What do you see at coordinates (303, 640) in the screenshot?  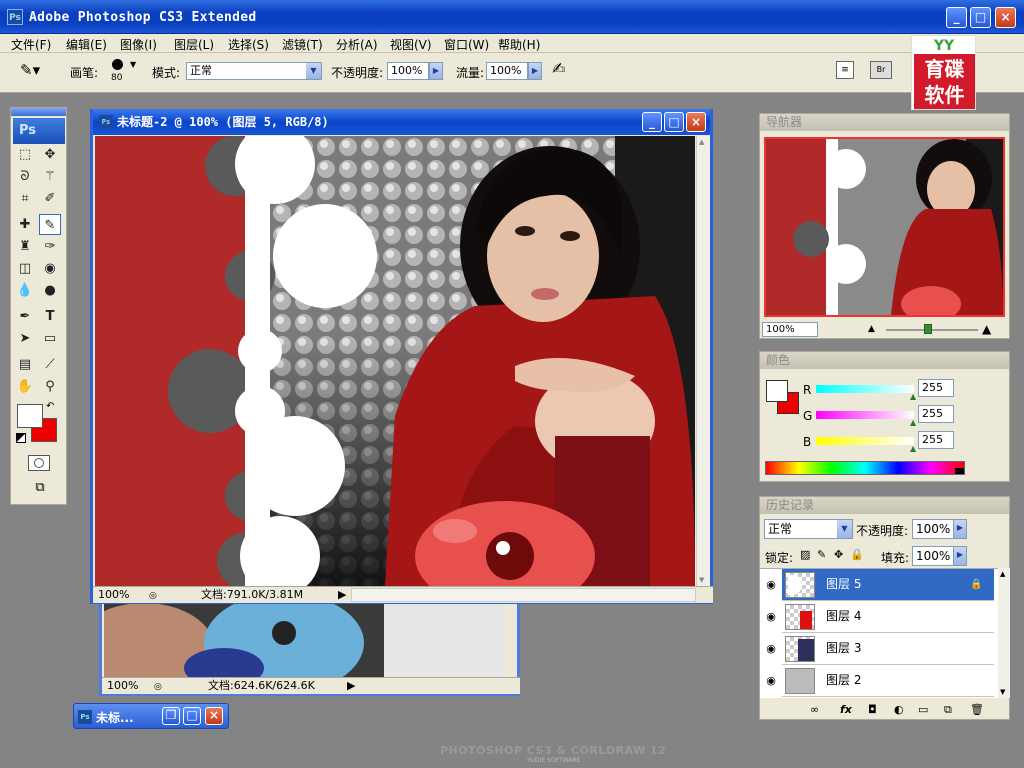 I see `back-canvas` at bounding box center [303, 640].